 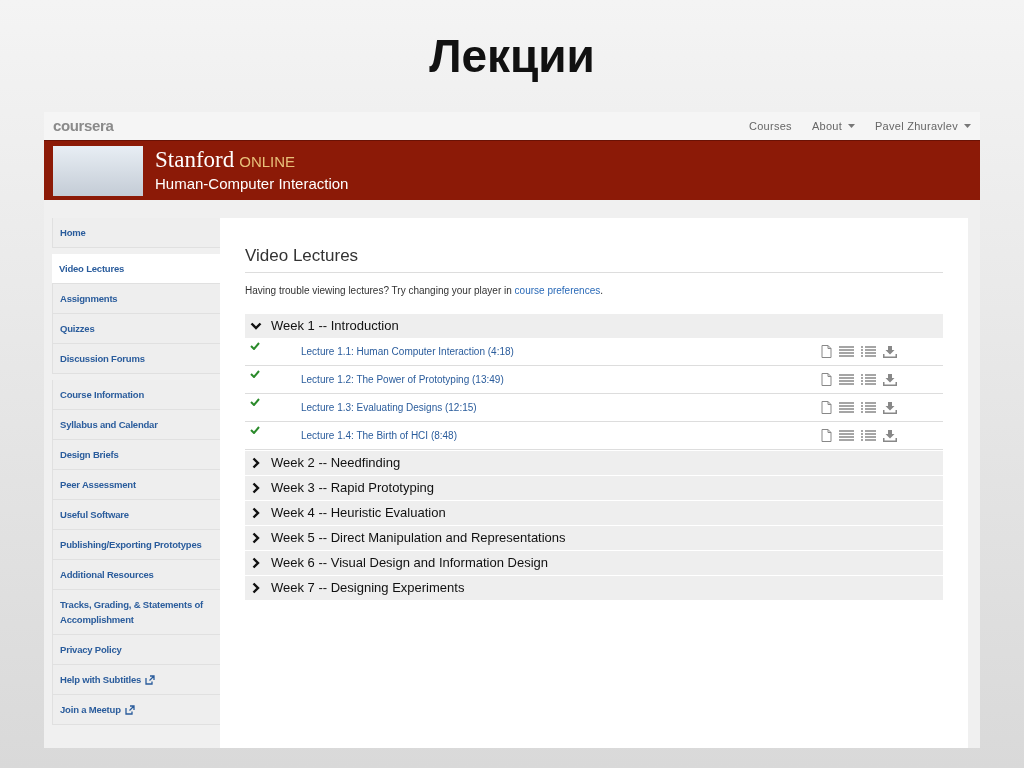 What do you see at coordinates (594, 326) in the screenshot?
I see `week-header: Week 1 -- Introduction` at bounding box center [594, 326].